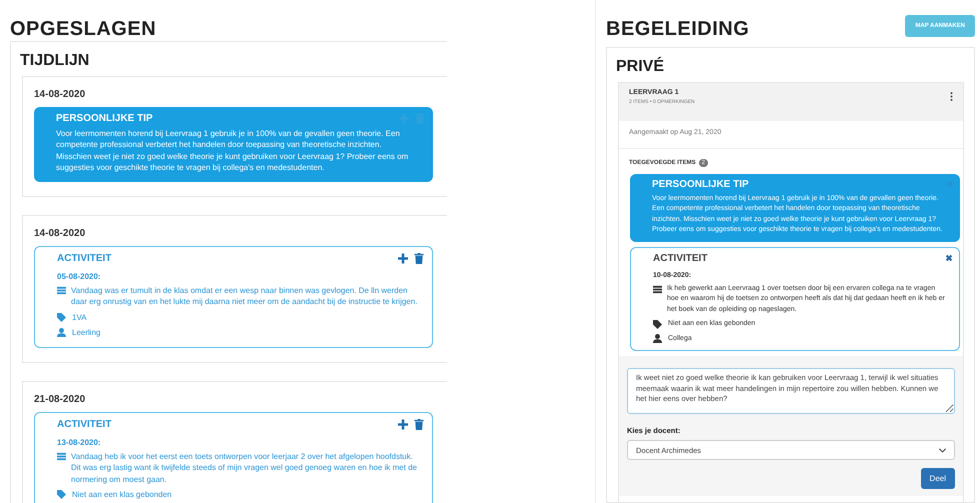 Image resolution: width=980 pixels, height=503 pixels. Describe the element at coordinates (122, 494) in the screenshot. I see `item-tag: Niet aan een klas gebonden` at that location.